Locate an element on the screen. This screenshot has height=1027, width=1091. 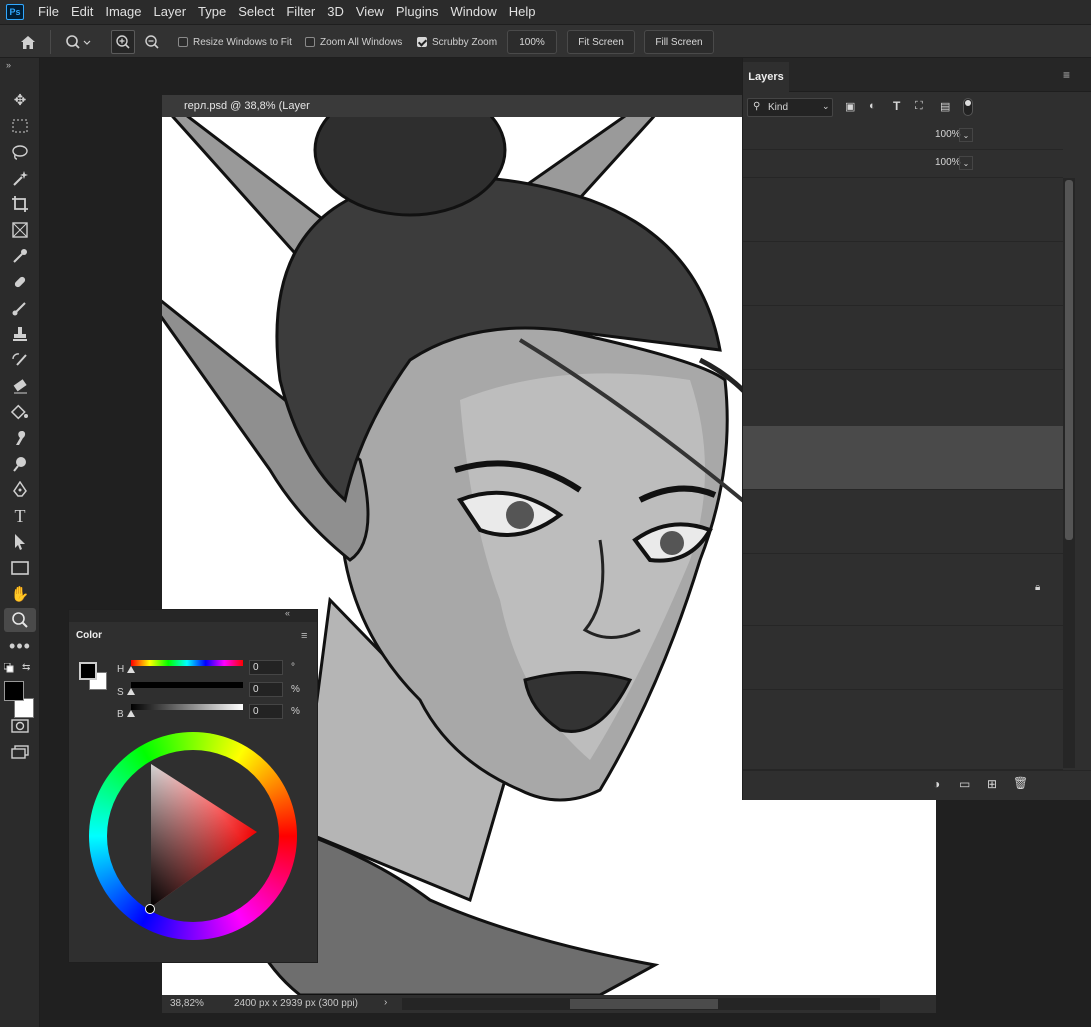
saturation-brightness-triangle is located at coordinates (204, 837).